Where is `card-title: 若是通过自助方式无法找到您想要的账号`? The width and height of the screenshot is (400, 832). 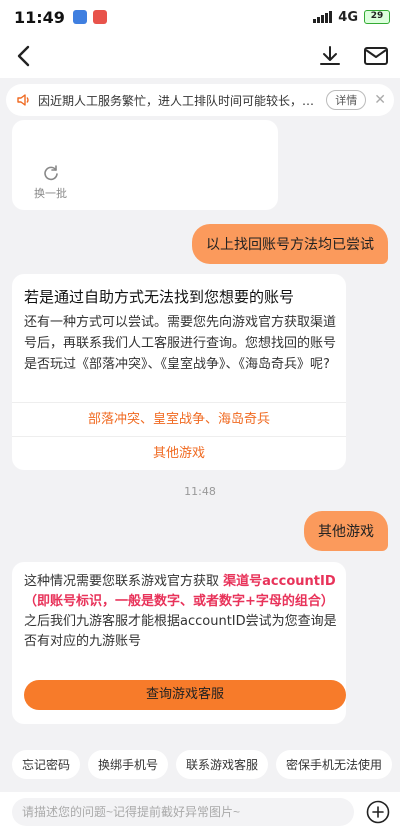
card-title: 若是通过自助方式无法找到您想要的账号 is located at coordinates (159, 297).